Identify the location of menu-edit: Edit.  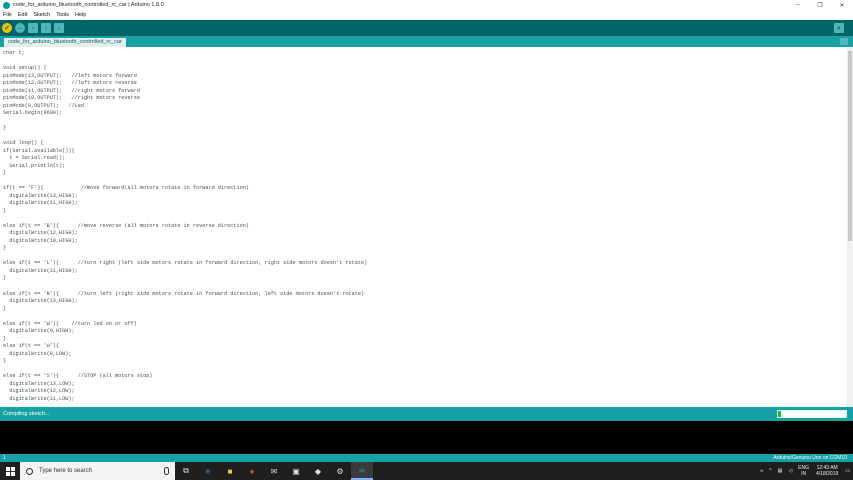
(22, 15).